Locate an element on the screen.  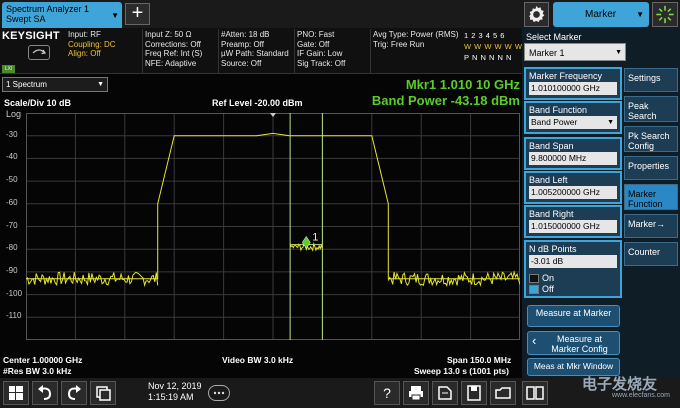
marker-frequency-field: Marker Frequency 1.010100000 GHz is located at coordinates (573, 83).